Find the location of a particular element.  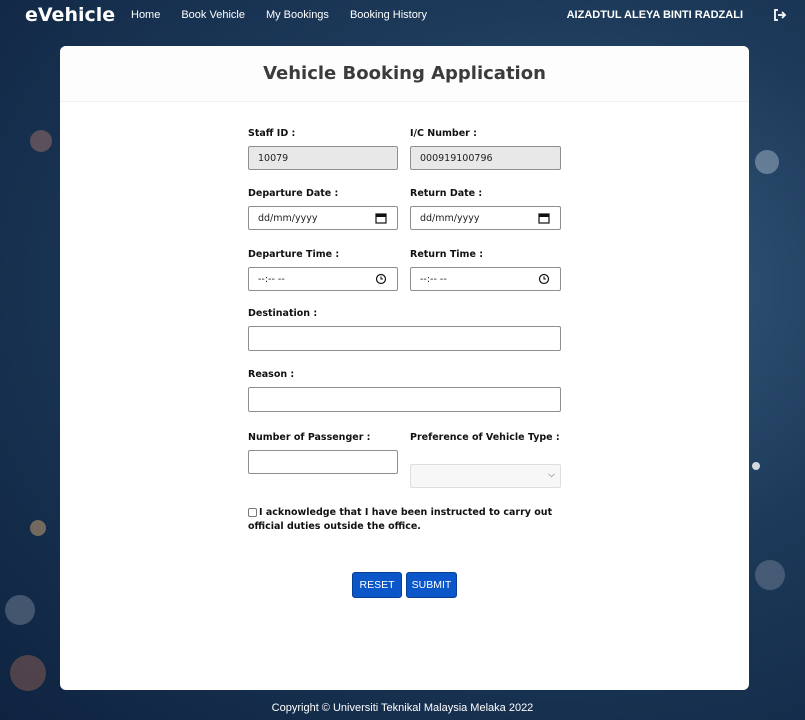

page-title: Vehicle Booking Application is located at coordinates (404, 73).